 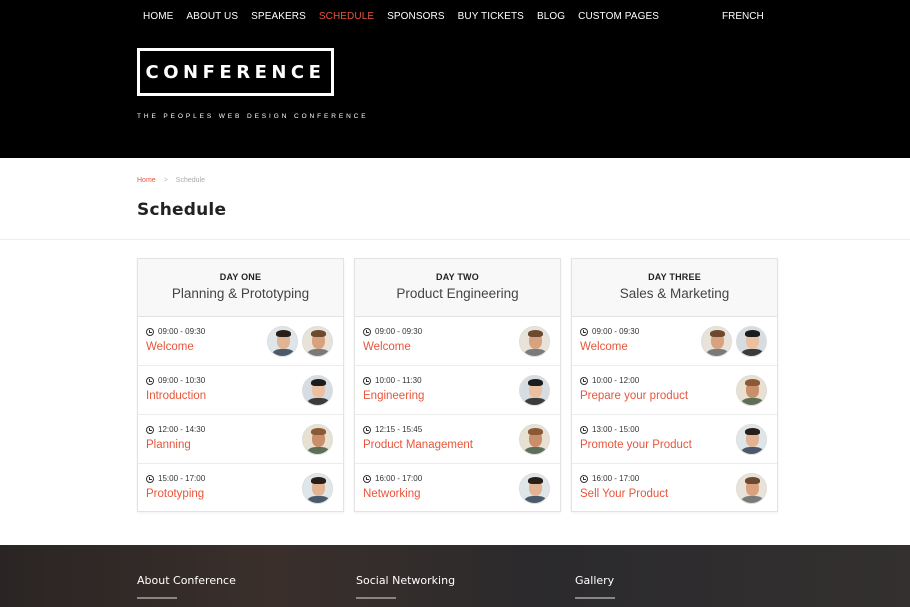 What do you see at coordinates (346, 17) in the screenshot?
I see `nav-schedule: SCHEDULE` at bounding box center [346, 17].